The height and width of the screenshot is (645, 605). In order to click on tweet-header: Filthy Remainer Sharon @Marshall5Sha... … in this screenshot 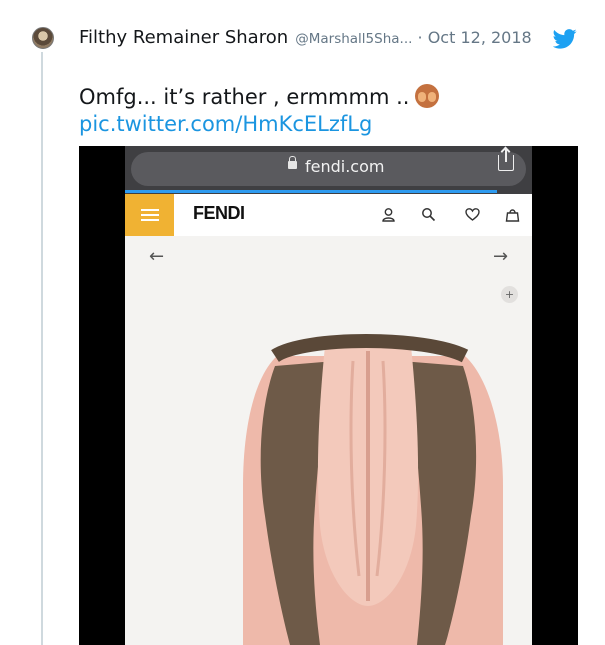, I will do `click(305, 37)`.